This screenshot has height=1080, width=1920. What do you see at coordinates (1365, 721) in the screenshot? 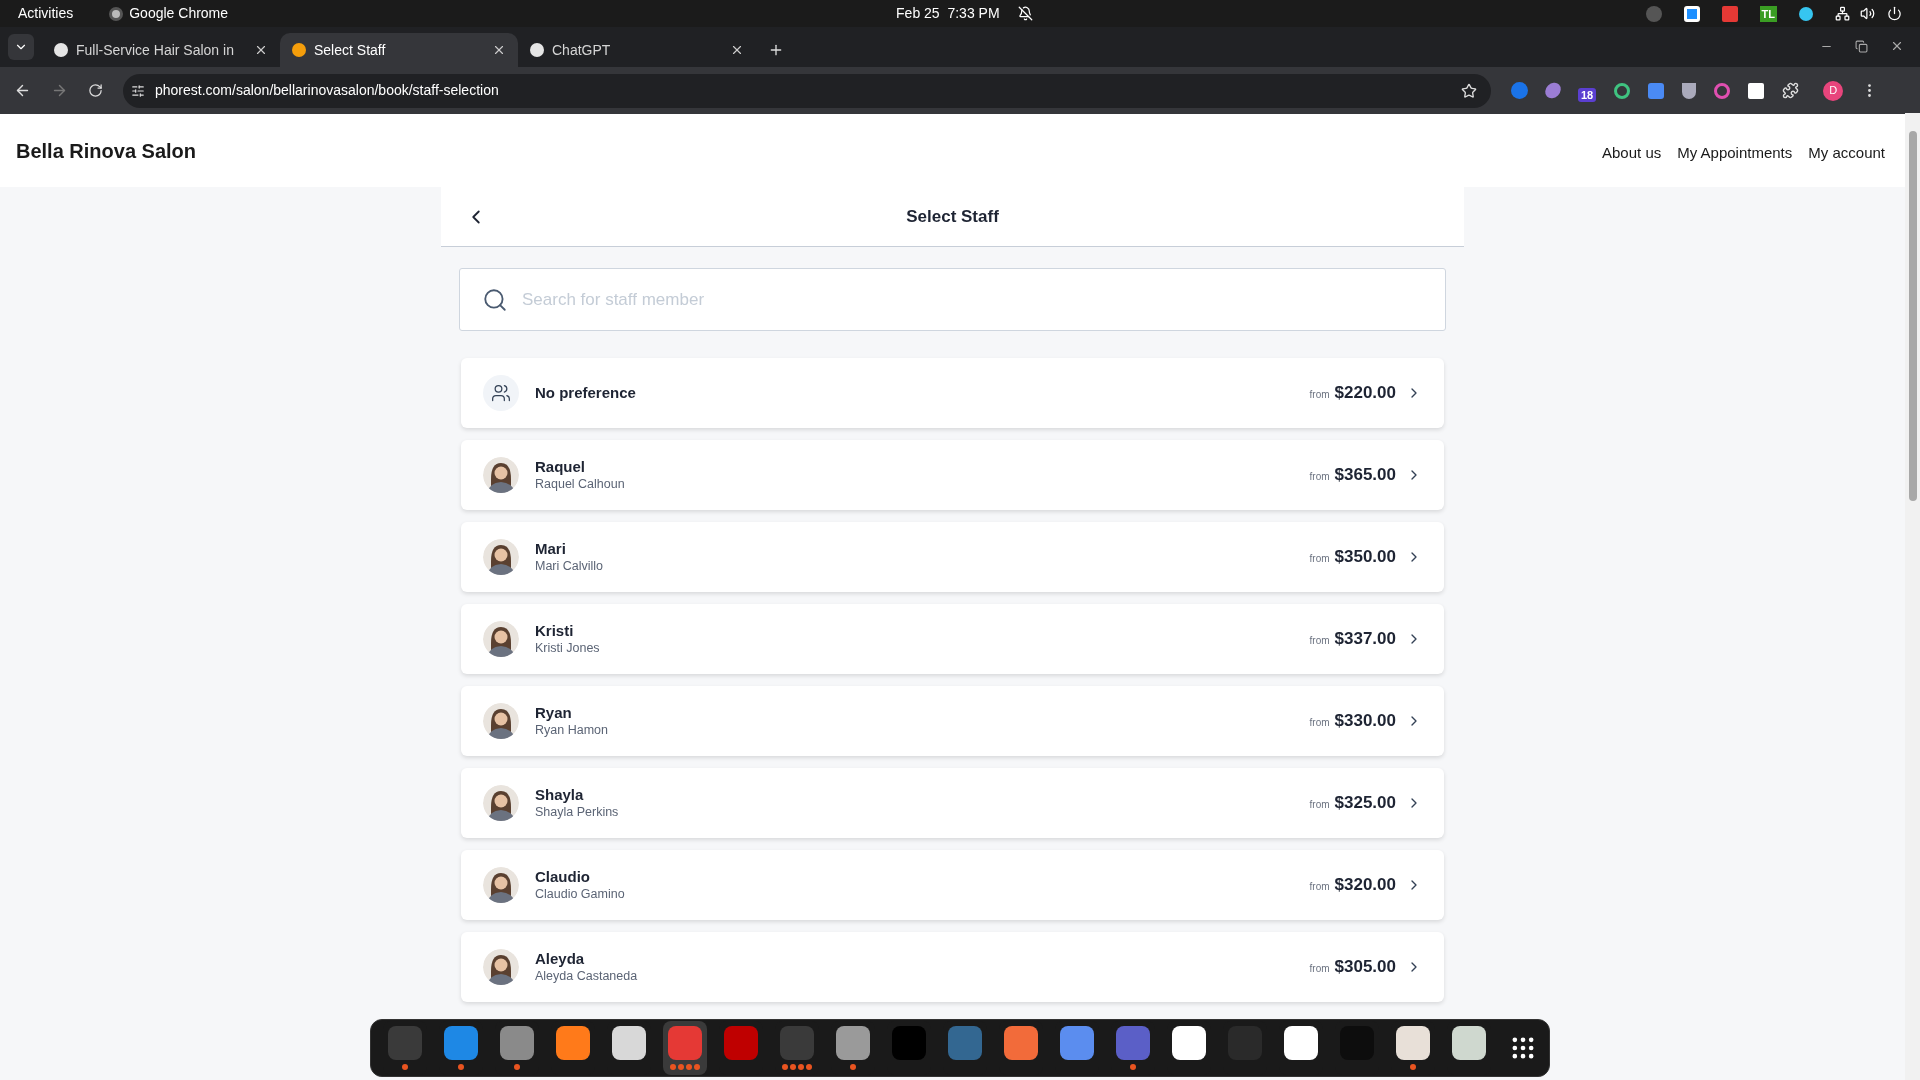
I see `price: $330.00` at bounding box center [1365, 721].